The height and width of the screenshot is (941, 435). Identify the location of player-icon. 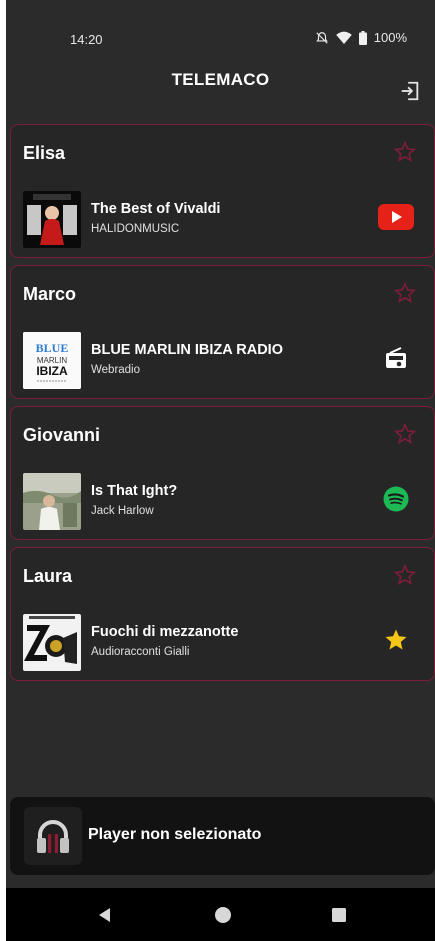
(53, 836).